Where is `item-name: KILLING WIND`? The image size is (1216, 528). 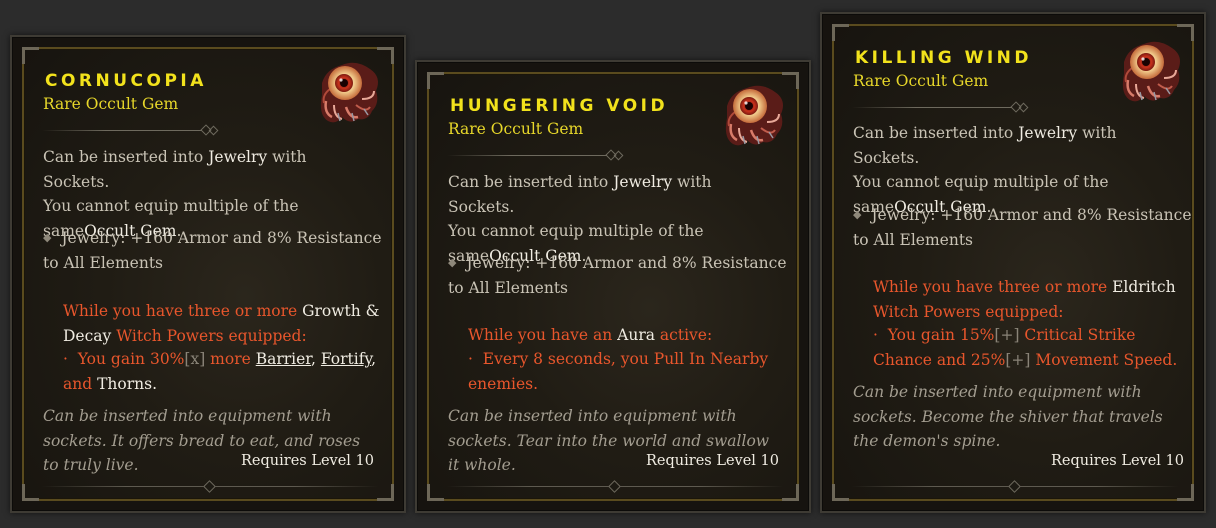
item-name: KILLING WIND is located at coordinates (944, 58).